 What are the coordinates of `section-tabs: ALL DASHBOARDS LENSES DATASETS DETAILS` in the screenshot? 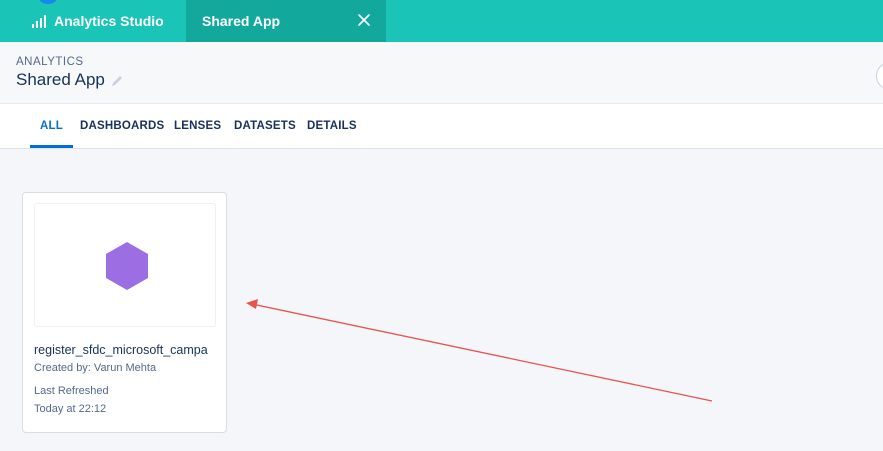 It's located at (441, 126).